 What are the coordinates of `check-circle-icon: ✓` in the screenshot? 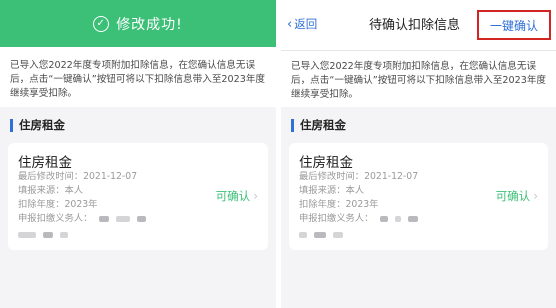 It's located at (101, 23).